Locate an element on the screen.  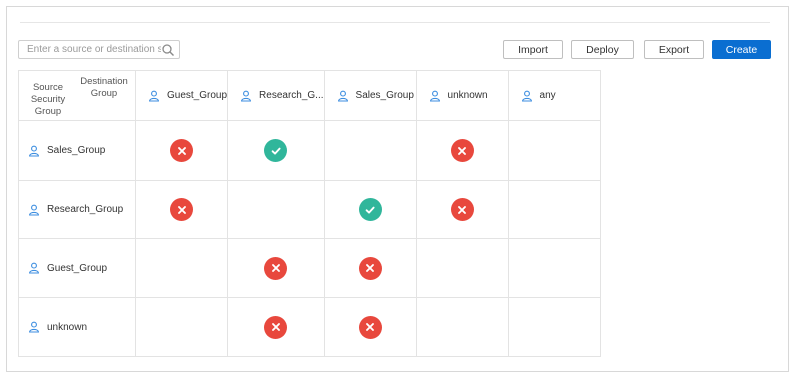
row-header-label: Research_Group is located at coordinates (85, 209).